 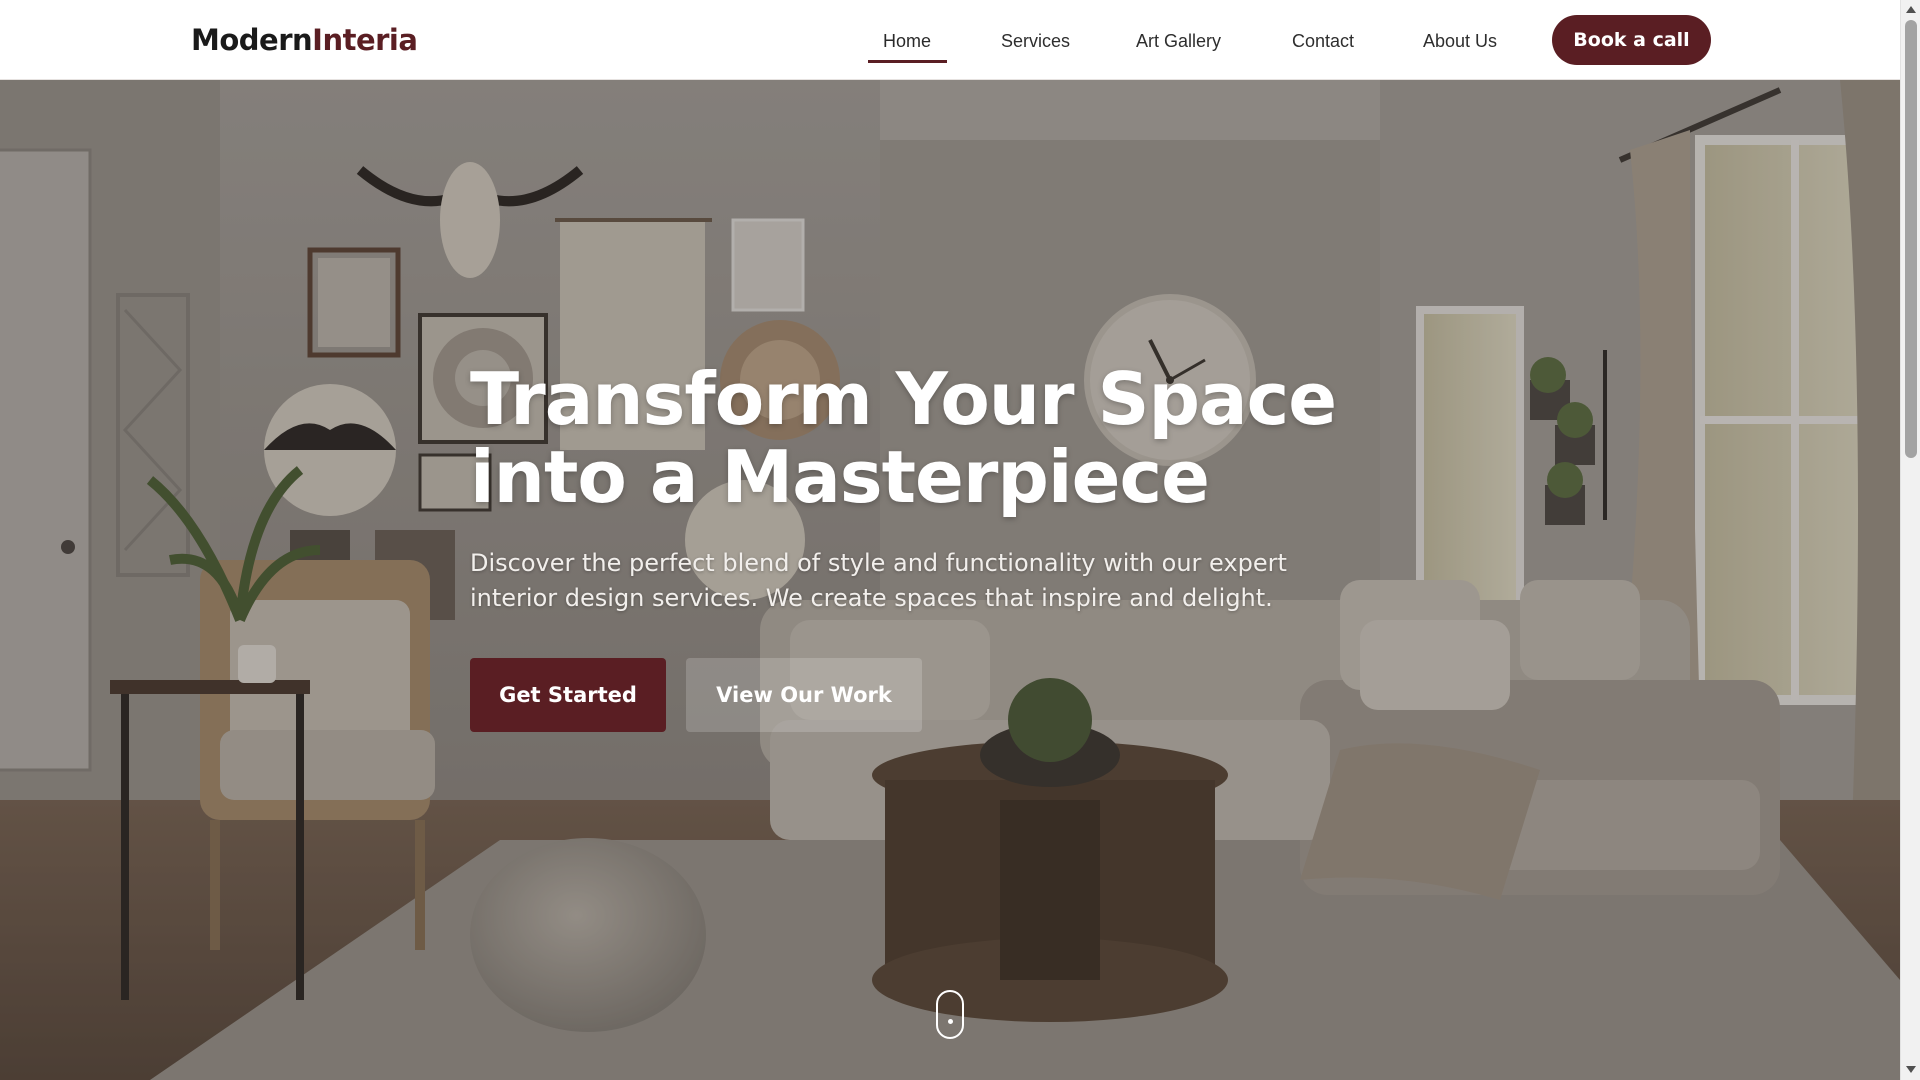 What do you see at coordinates (568, 695) in the screenshot?
I see `get-started-button: Get Started` at bounding box center [568, 695].